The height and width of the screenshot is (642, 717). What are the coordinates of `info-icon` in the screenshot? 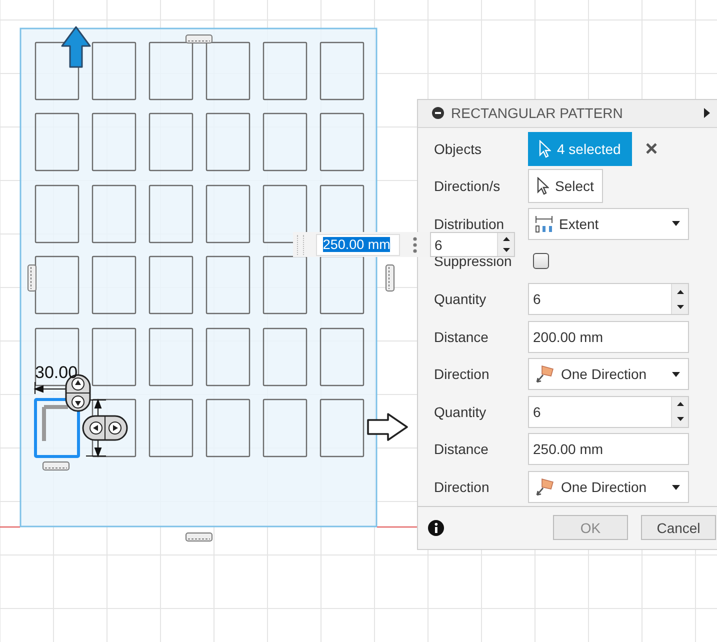 It's located at (436, 528).